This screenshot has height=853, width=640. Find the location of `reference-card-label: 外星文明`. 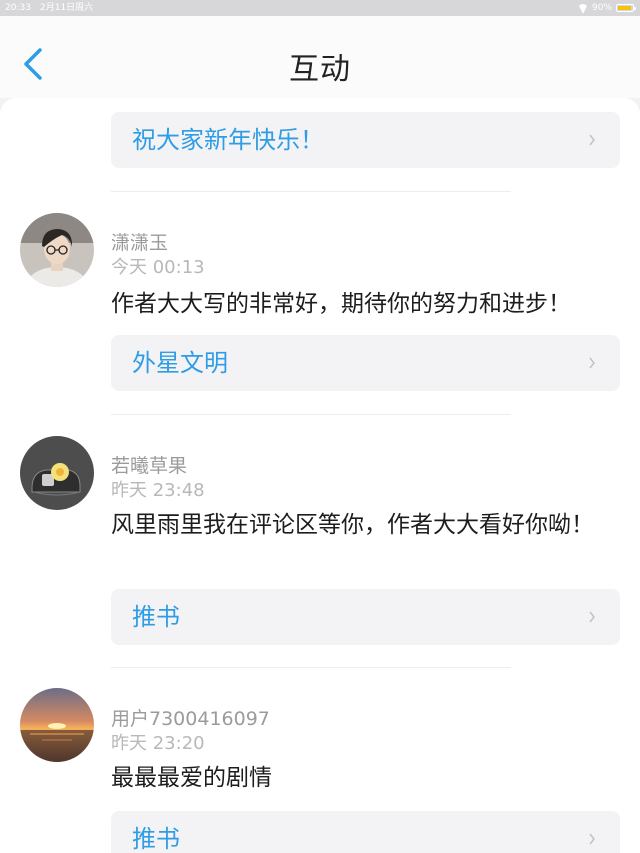

reference-card-label: 外星文明 is located at coordinates (180, 363).